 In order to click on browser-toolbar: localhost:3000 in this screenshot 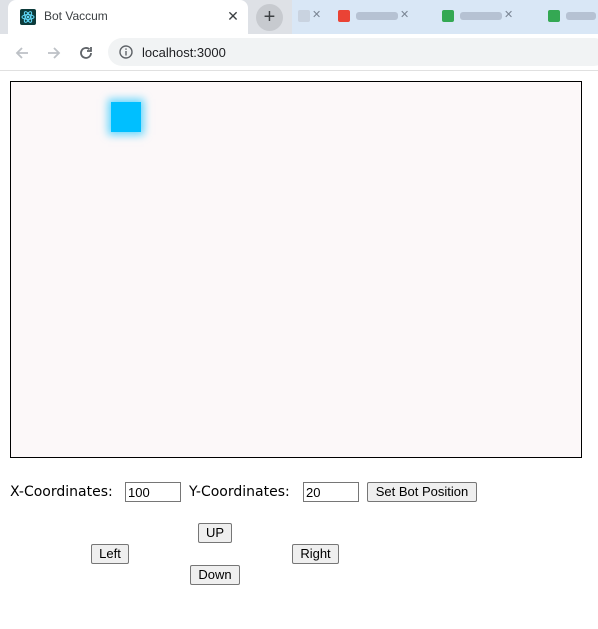, I will do `click(299, 52)`.